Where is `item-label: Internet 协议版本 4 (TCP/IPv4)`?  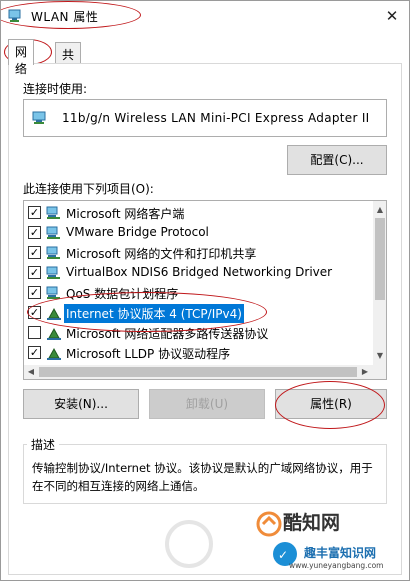
item-label: Internet 协议版本 4 (TCP/IPv4) is located at coordinates (154, 313).